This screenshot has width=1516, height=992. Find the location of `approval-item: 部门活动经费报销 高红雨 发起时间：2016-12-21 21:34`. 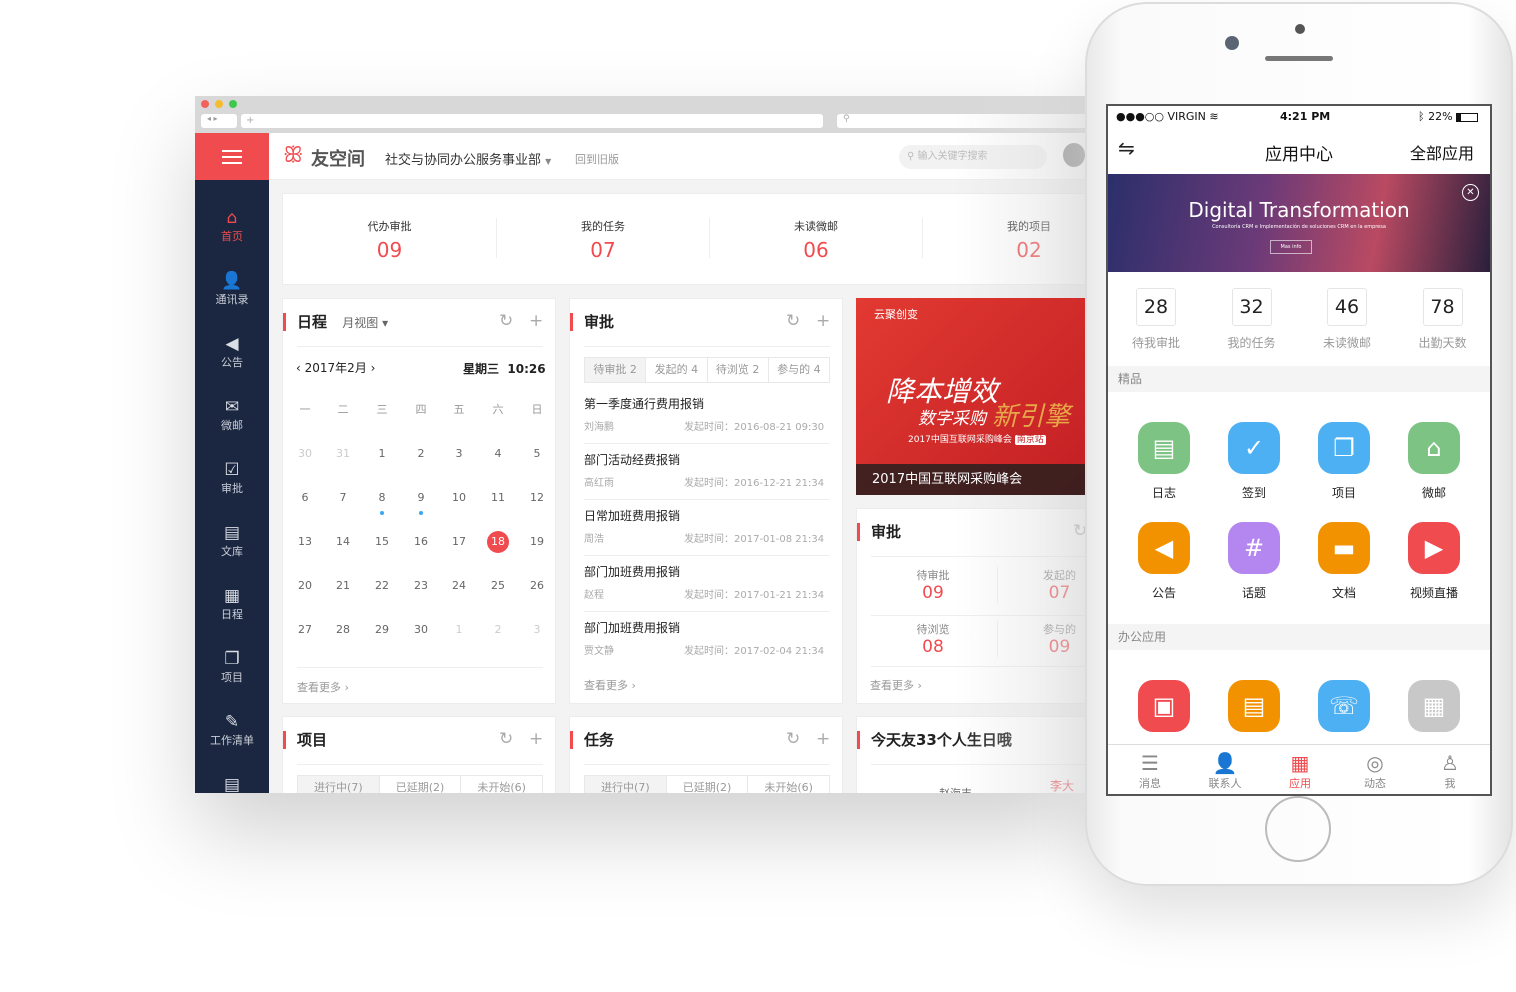

approval-item: 部门活动经费报销 高红雨 发起时间：2016-12-21 21:34 is located at coordinates (710, 479).